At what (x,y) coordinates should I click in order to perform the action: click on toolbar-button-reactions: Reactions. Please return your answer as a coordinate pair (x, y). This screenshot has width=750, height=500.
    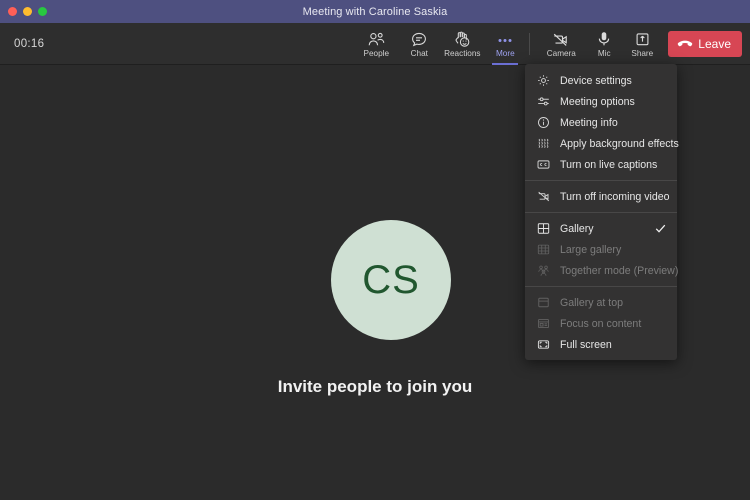
    Looking at the image, I should click on (462, 44).